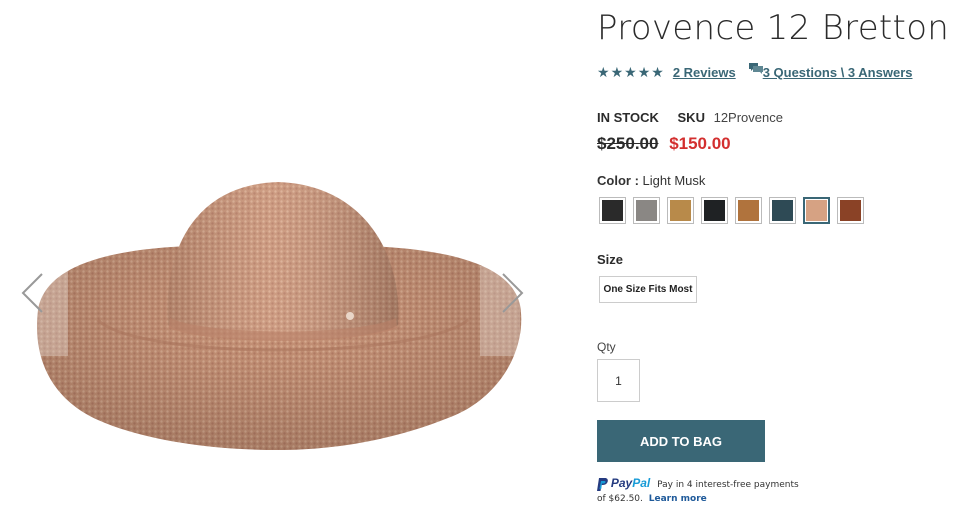 The image size is (966, 515). I want to click on price-row: $250.00 $150.00, so click(664, 144).